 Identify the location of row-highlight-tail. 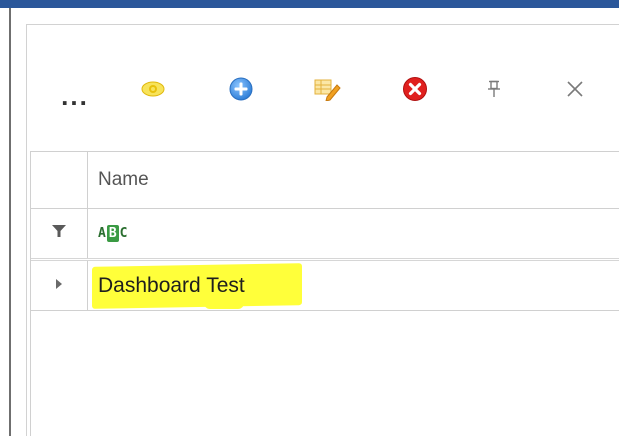
(224, 305).